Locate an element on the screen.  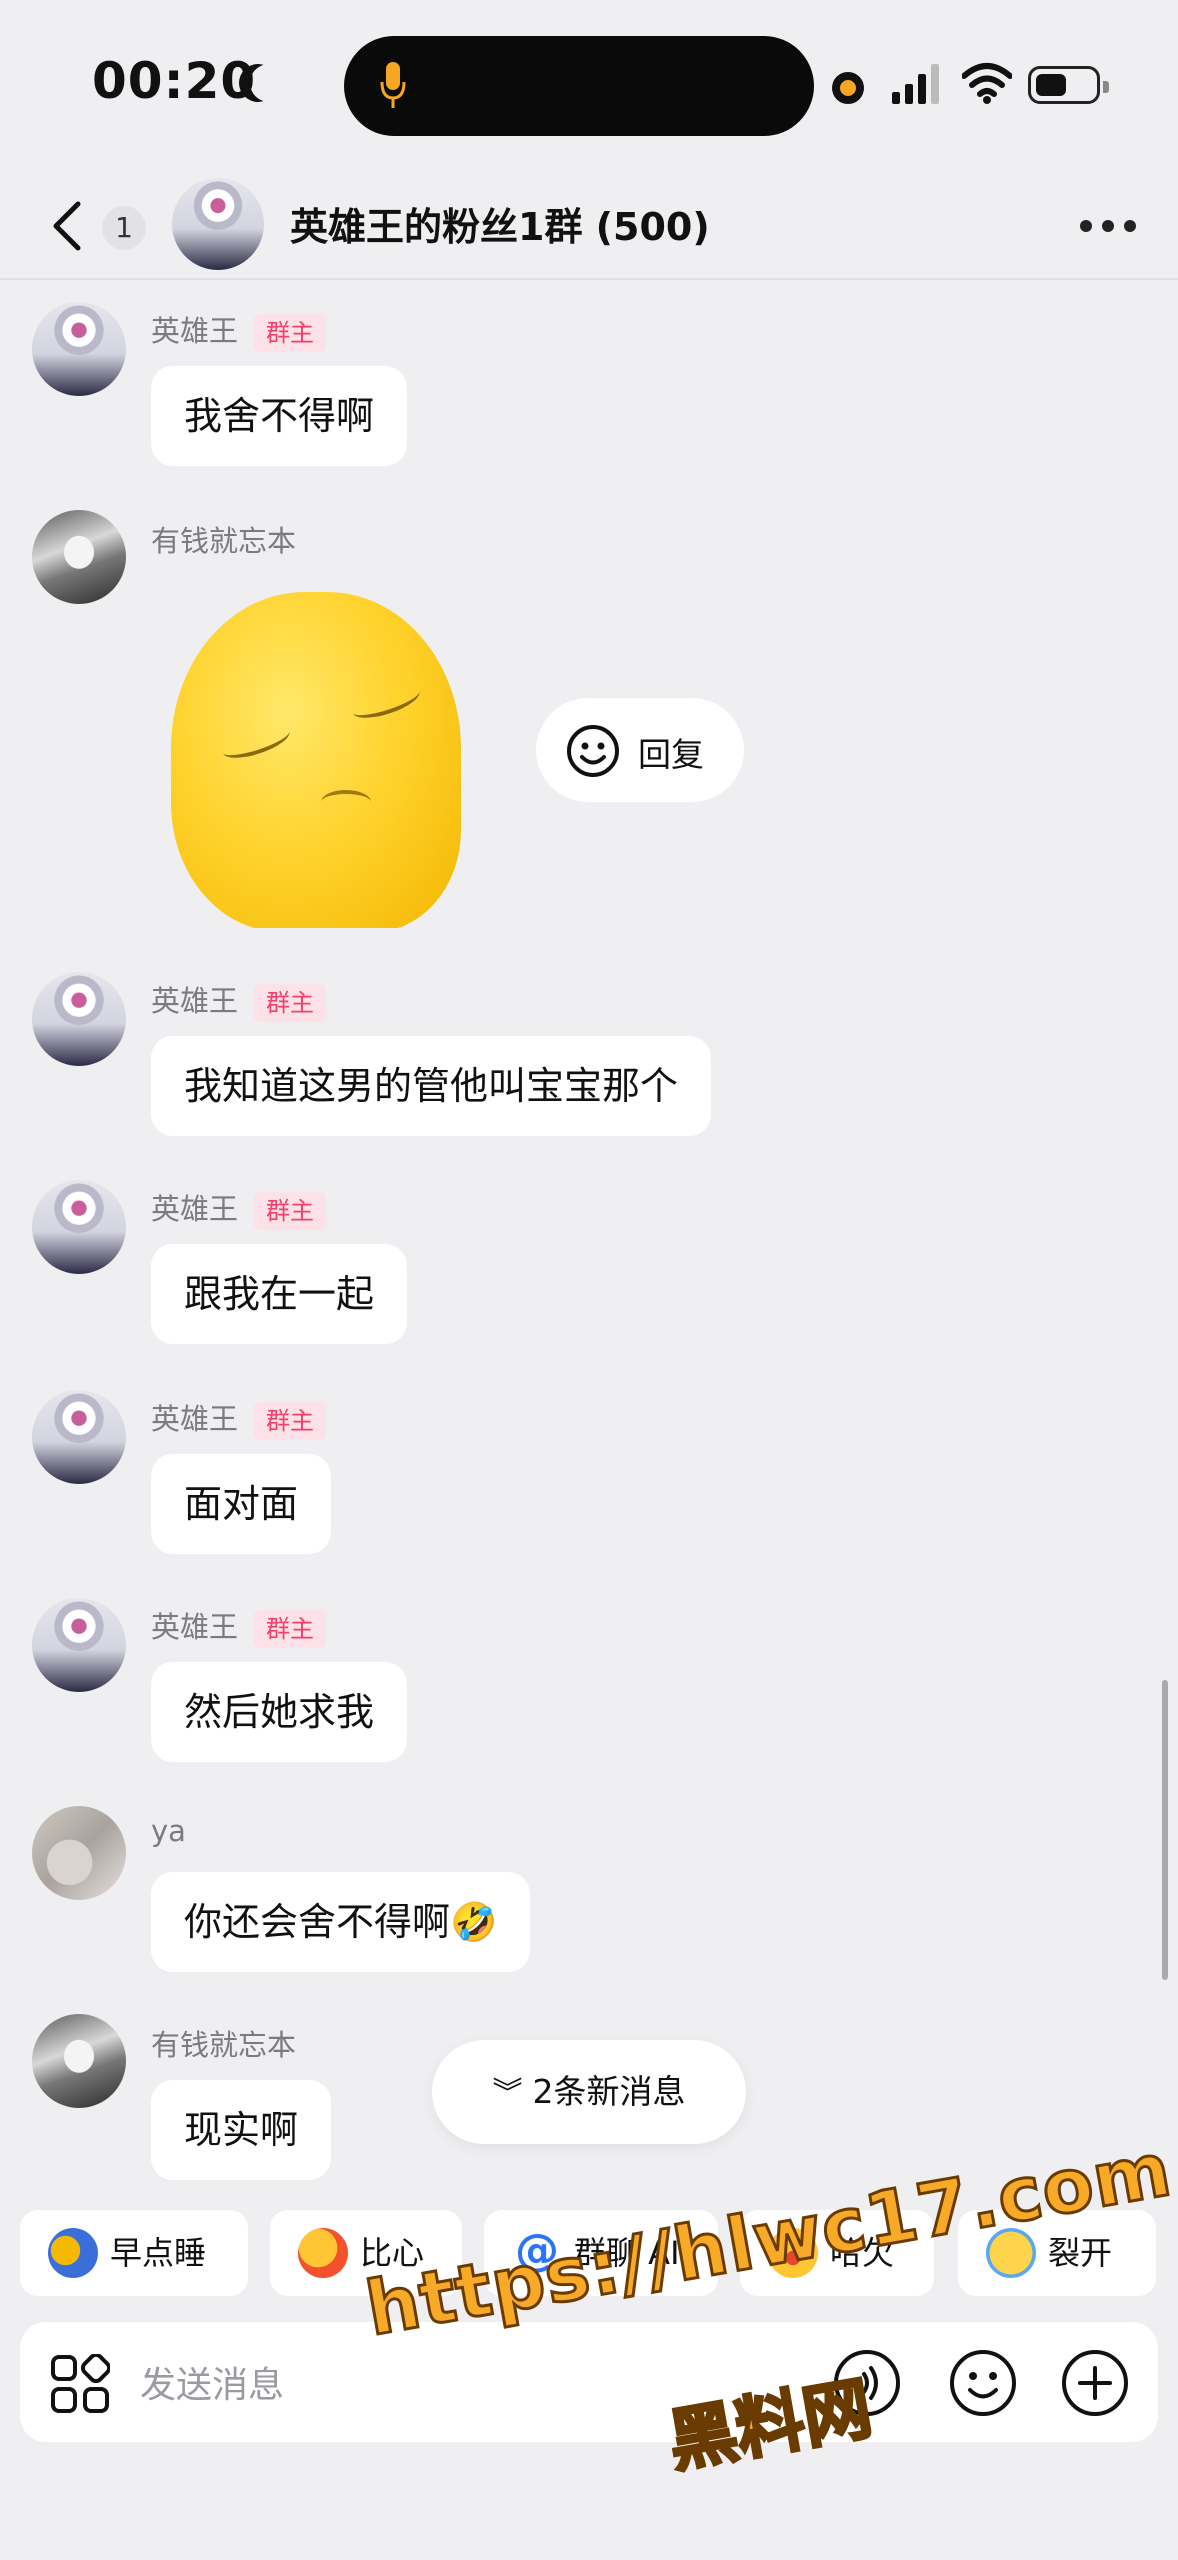
message-bubble: 我知道这男的管他叫宝宝那个 is located at coordinates (431, 1086).